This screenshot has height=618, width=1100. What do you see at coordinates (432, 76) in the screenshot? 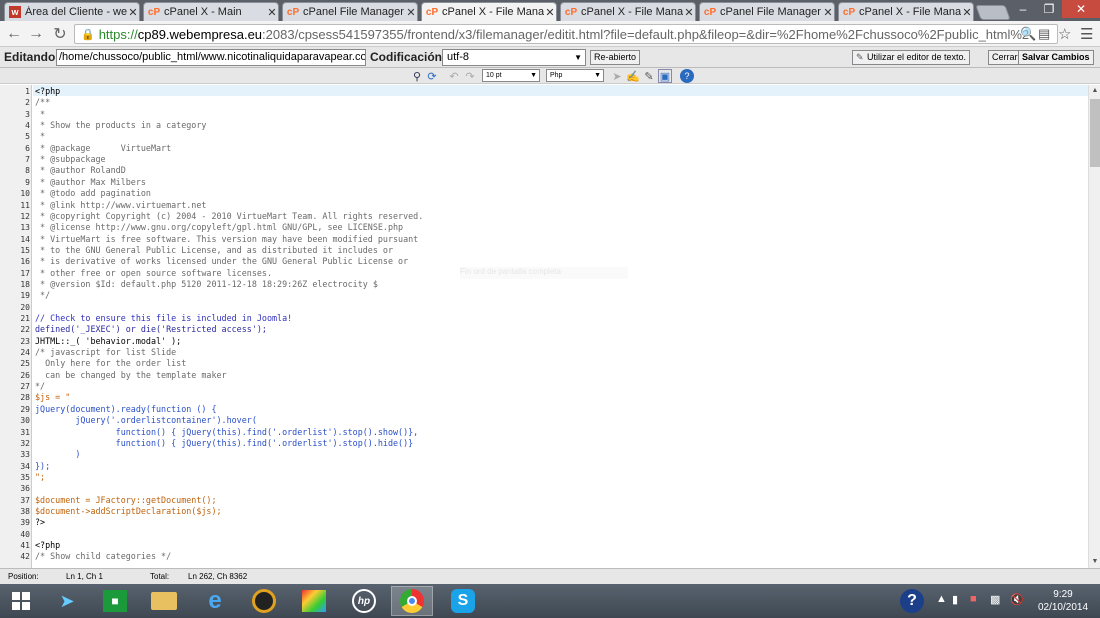
I see `goto-icon: ⟳` at bounding box center [432, 76].